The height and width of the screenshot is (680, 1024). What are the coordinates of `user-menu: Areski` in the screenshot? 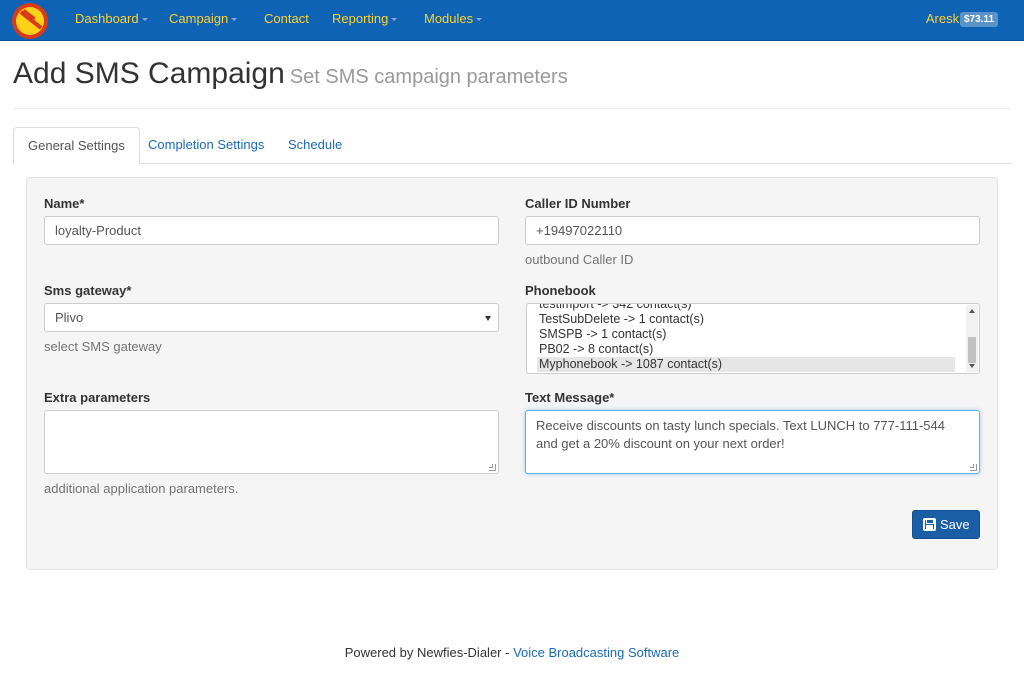 It's located at (944, 18).